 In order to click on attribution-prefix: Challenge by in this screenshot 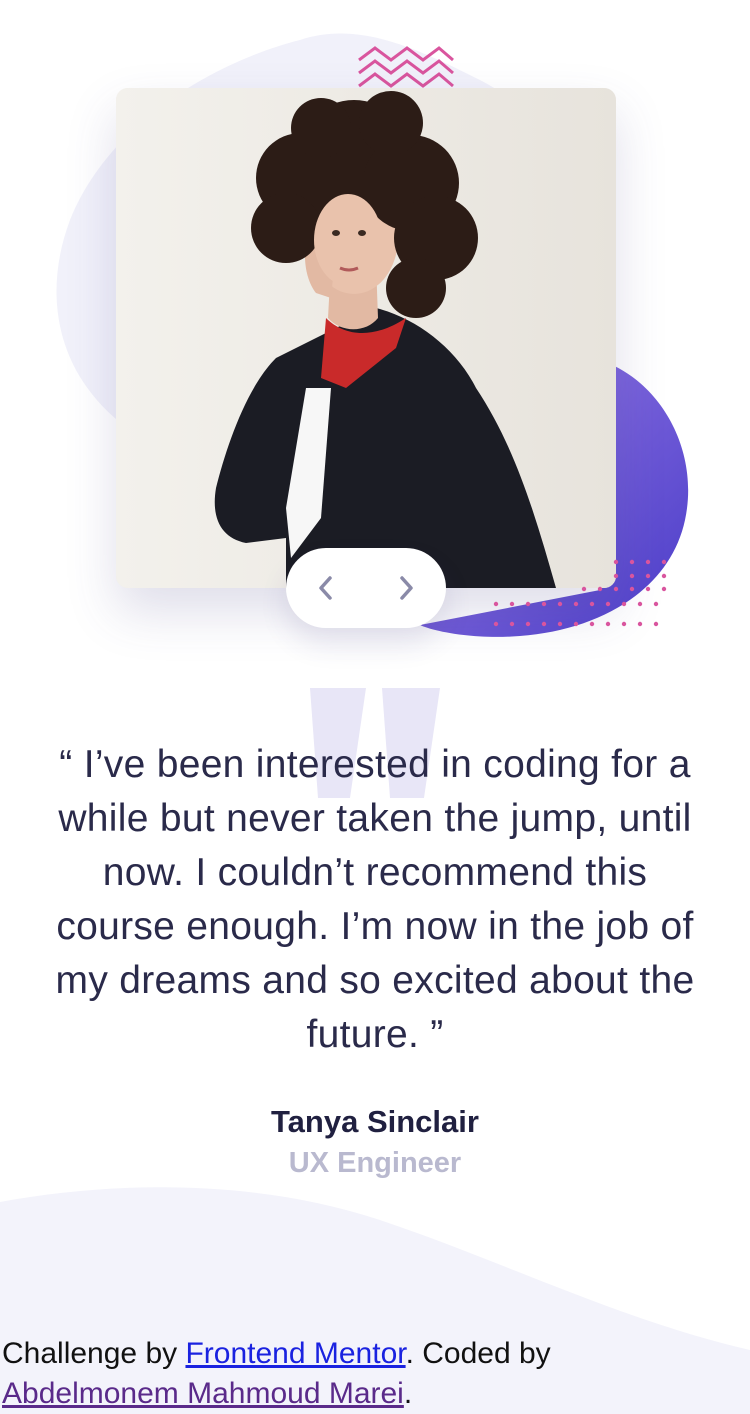, I will do `click(94, 1353)`.